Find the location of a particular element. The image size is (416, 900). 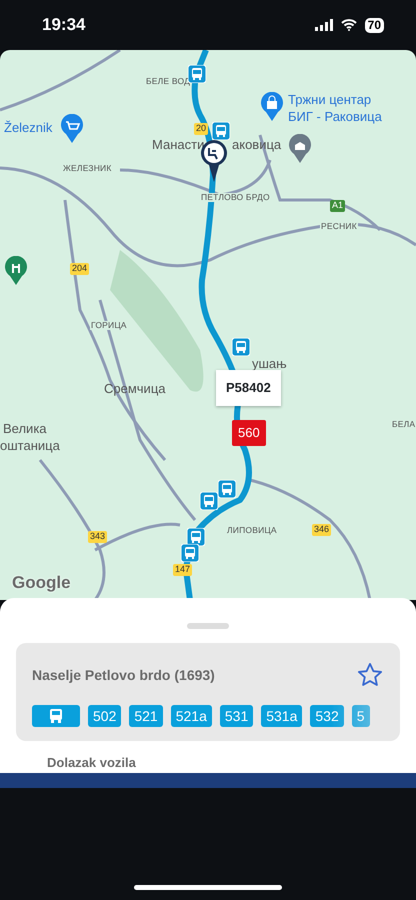

vehicle-line-badge: 560 is located at coordinates (249, 433).